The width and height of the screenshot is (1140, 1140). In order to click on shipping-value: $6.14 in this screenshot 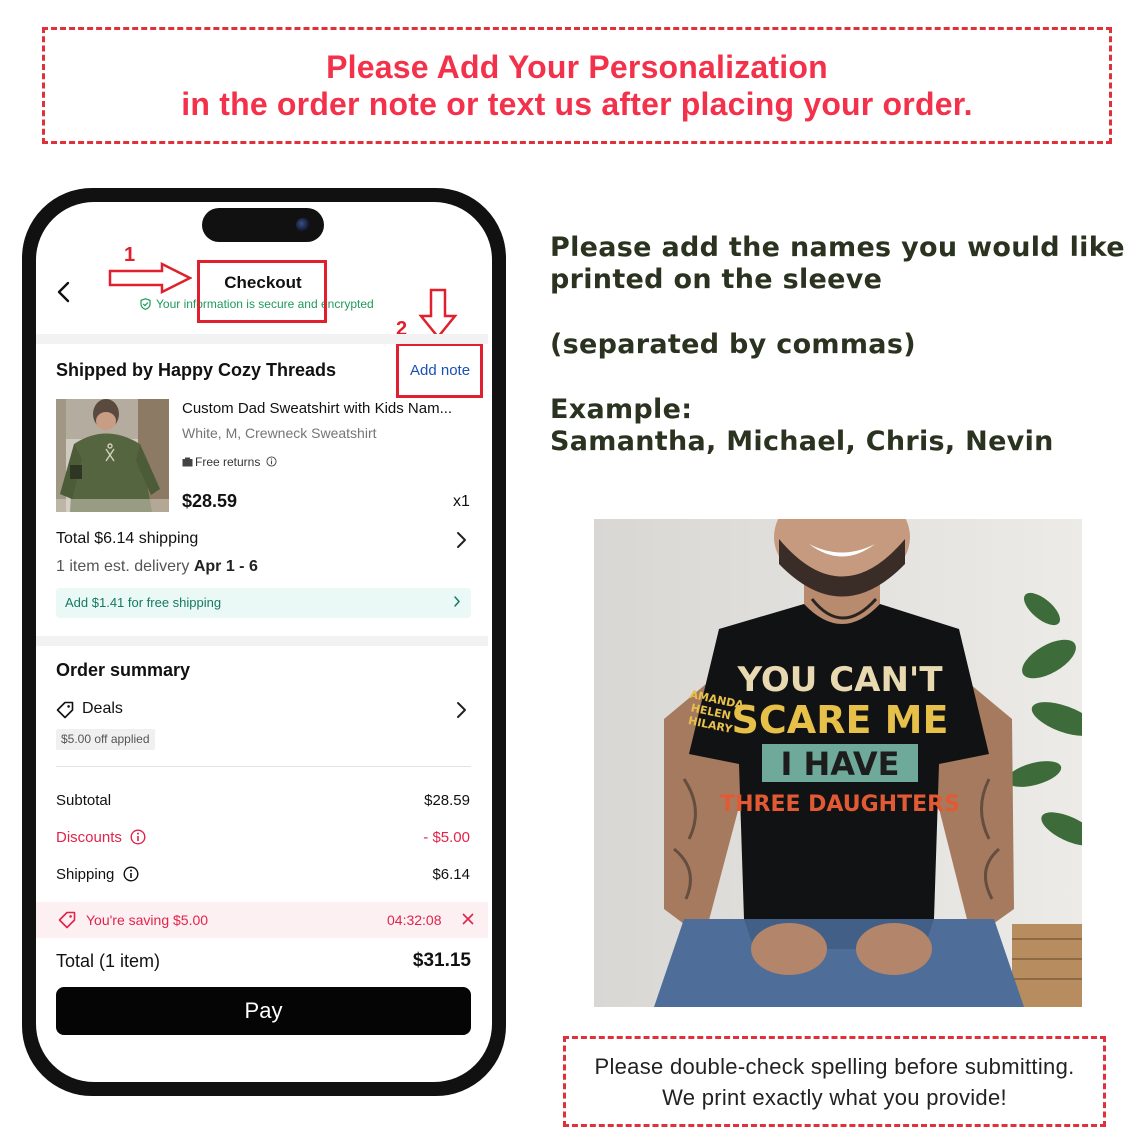, I will do `click(451, 874)`.